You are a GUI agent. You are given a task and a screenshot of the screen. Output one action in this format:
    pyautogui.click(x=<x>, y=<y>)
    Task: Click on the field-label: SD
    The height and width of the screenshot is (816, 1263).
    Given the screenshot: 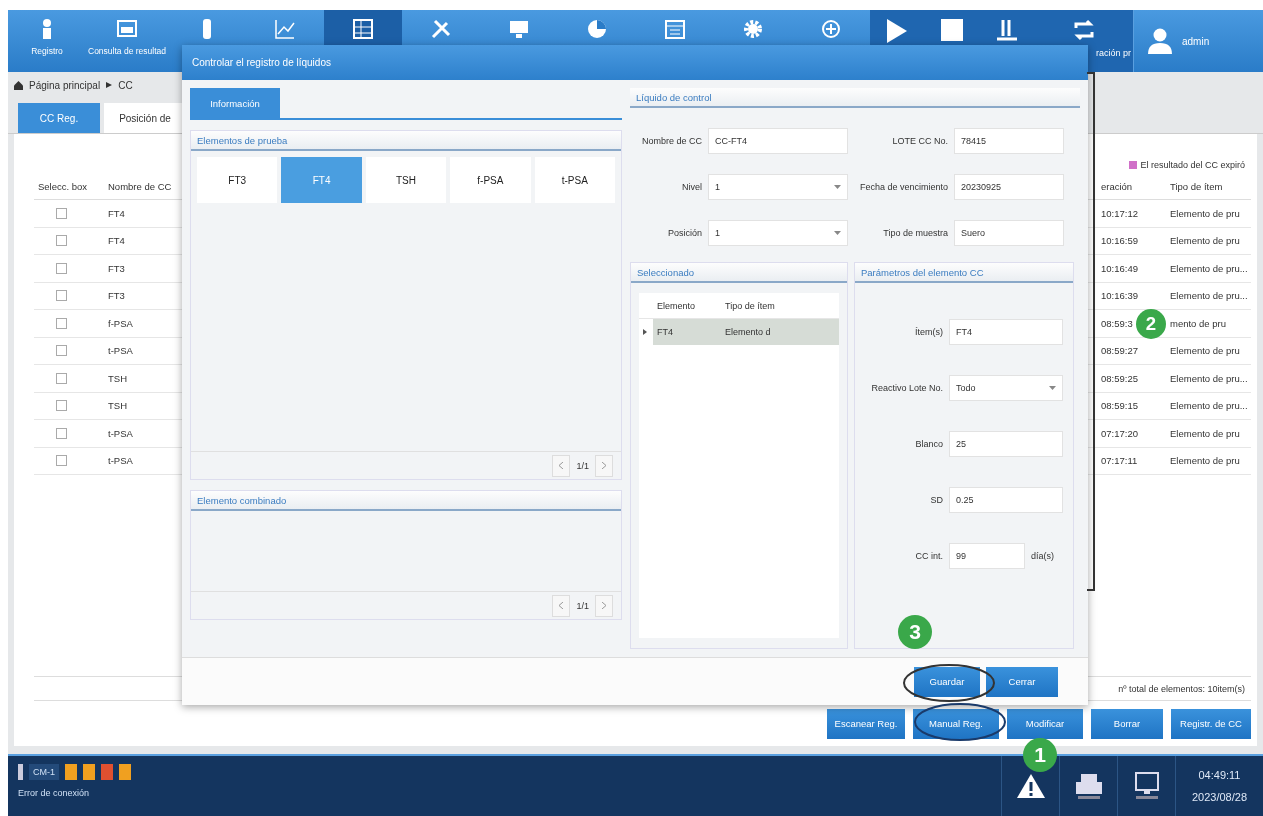 What is the action you would take?
    pyautogui.click(x=936, y=500)
    